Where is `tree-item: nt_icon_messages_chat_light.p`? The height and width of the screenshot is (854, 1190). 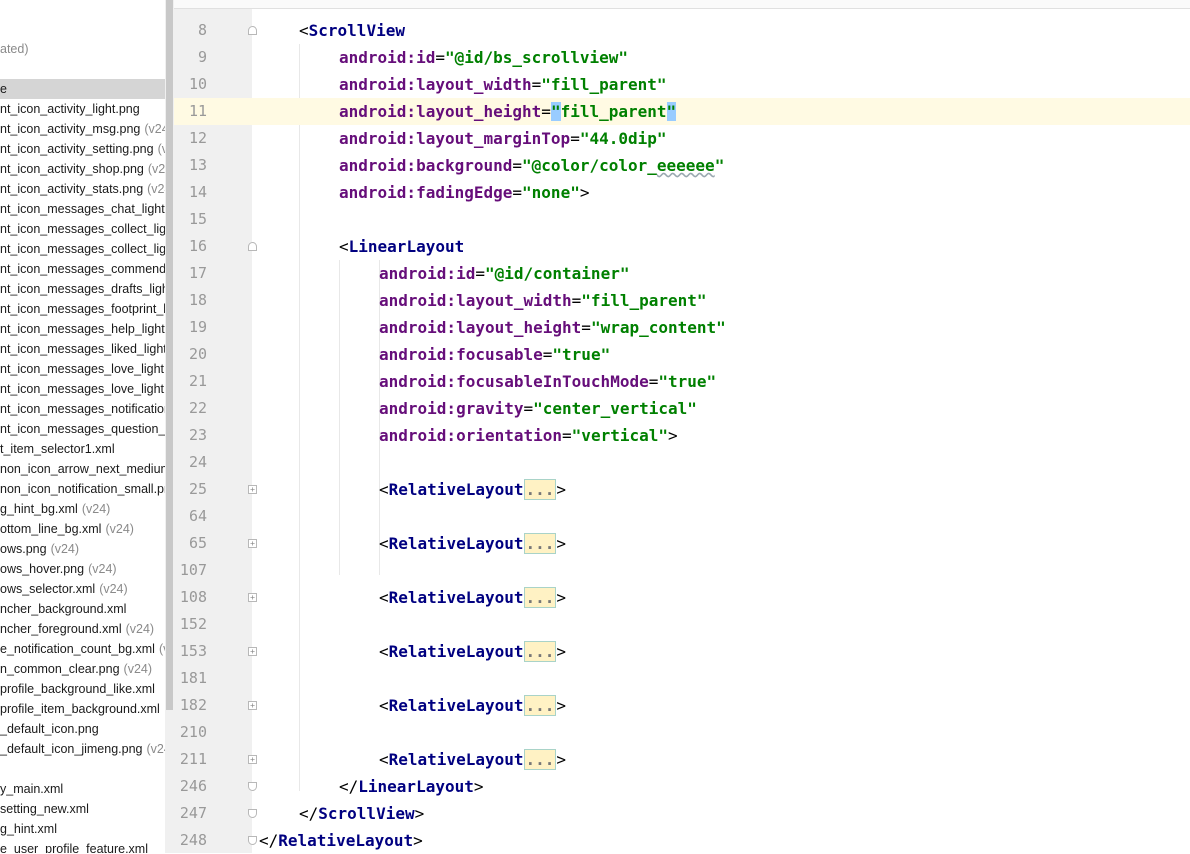 tree-item: nt_icon_messages_chat_light.p is located at coordinates (82, 209).